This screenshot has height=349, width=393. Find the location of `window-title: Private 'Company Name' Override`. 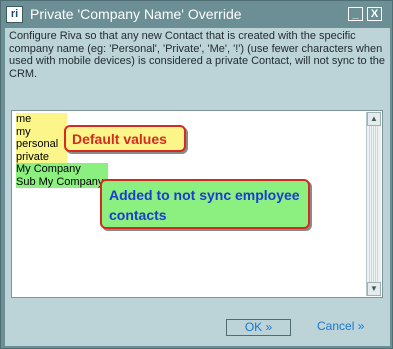

window-title: Private 'Company Name' Override is located at coordinates (136, 14).